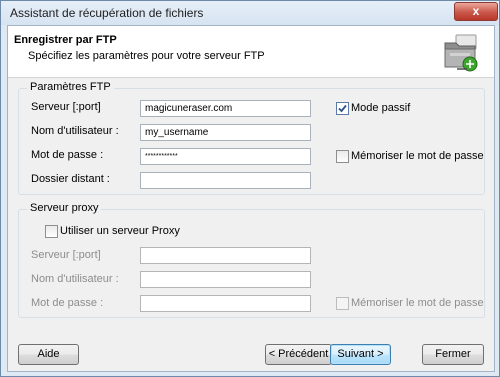 The image size is (500, 377). Describe the element at coordinates (417, 156) in the screenshot. I see `ftp-remember-password-label: Mémoriser le mot de passe` at that location.